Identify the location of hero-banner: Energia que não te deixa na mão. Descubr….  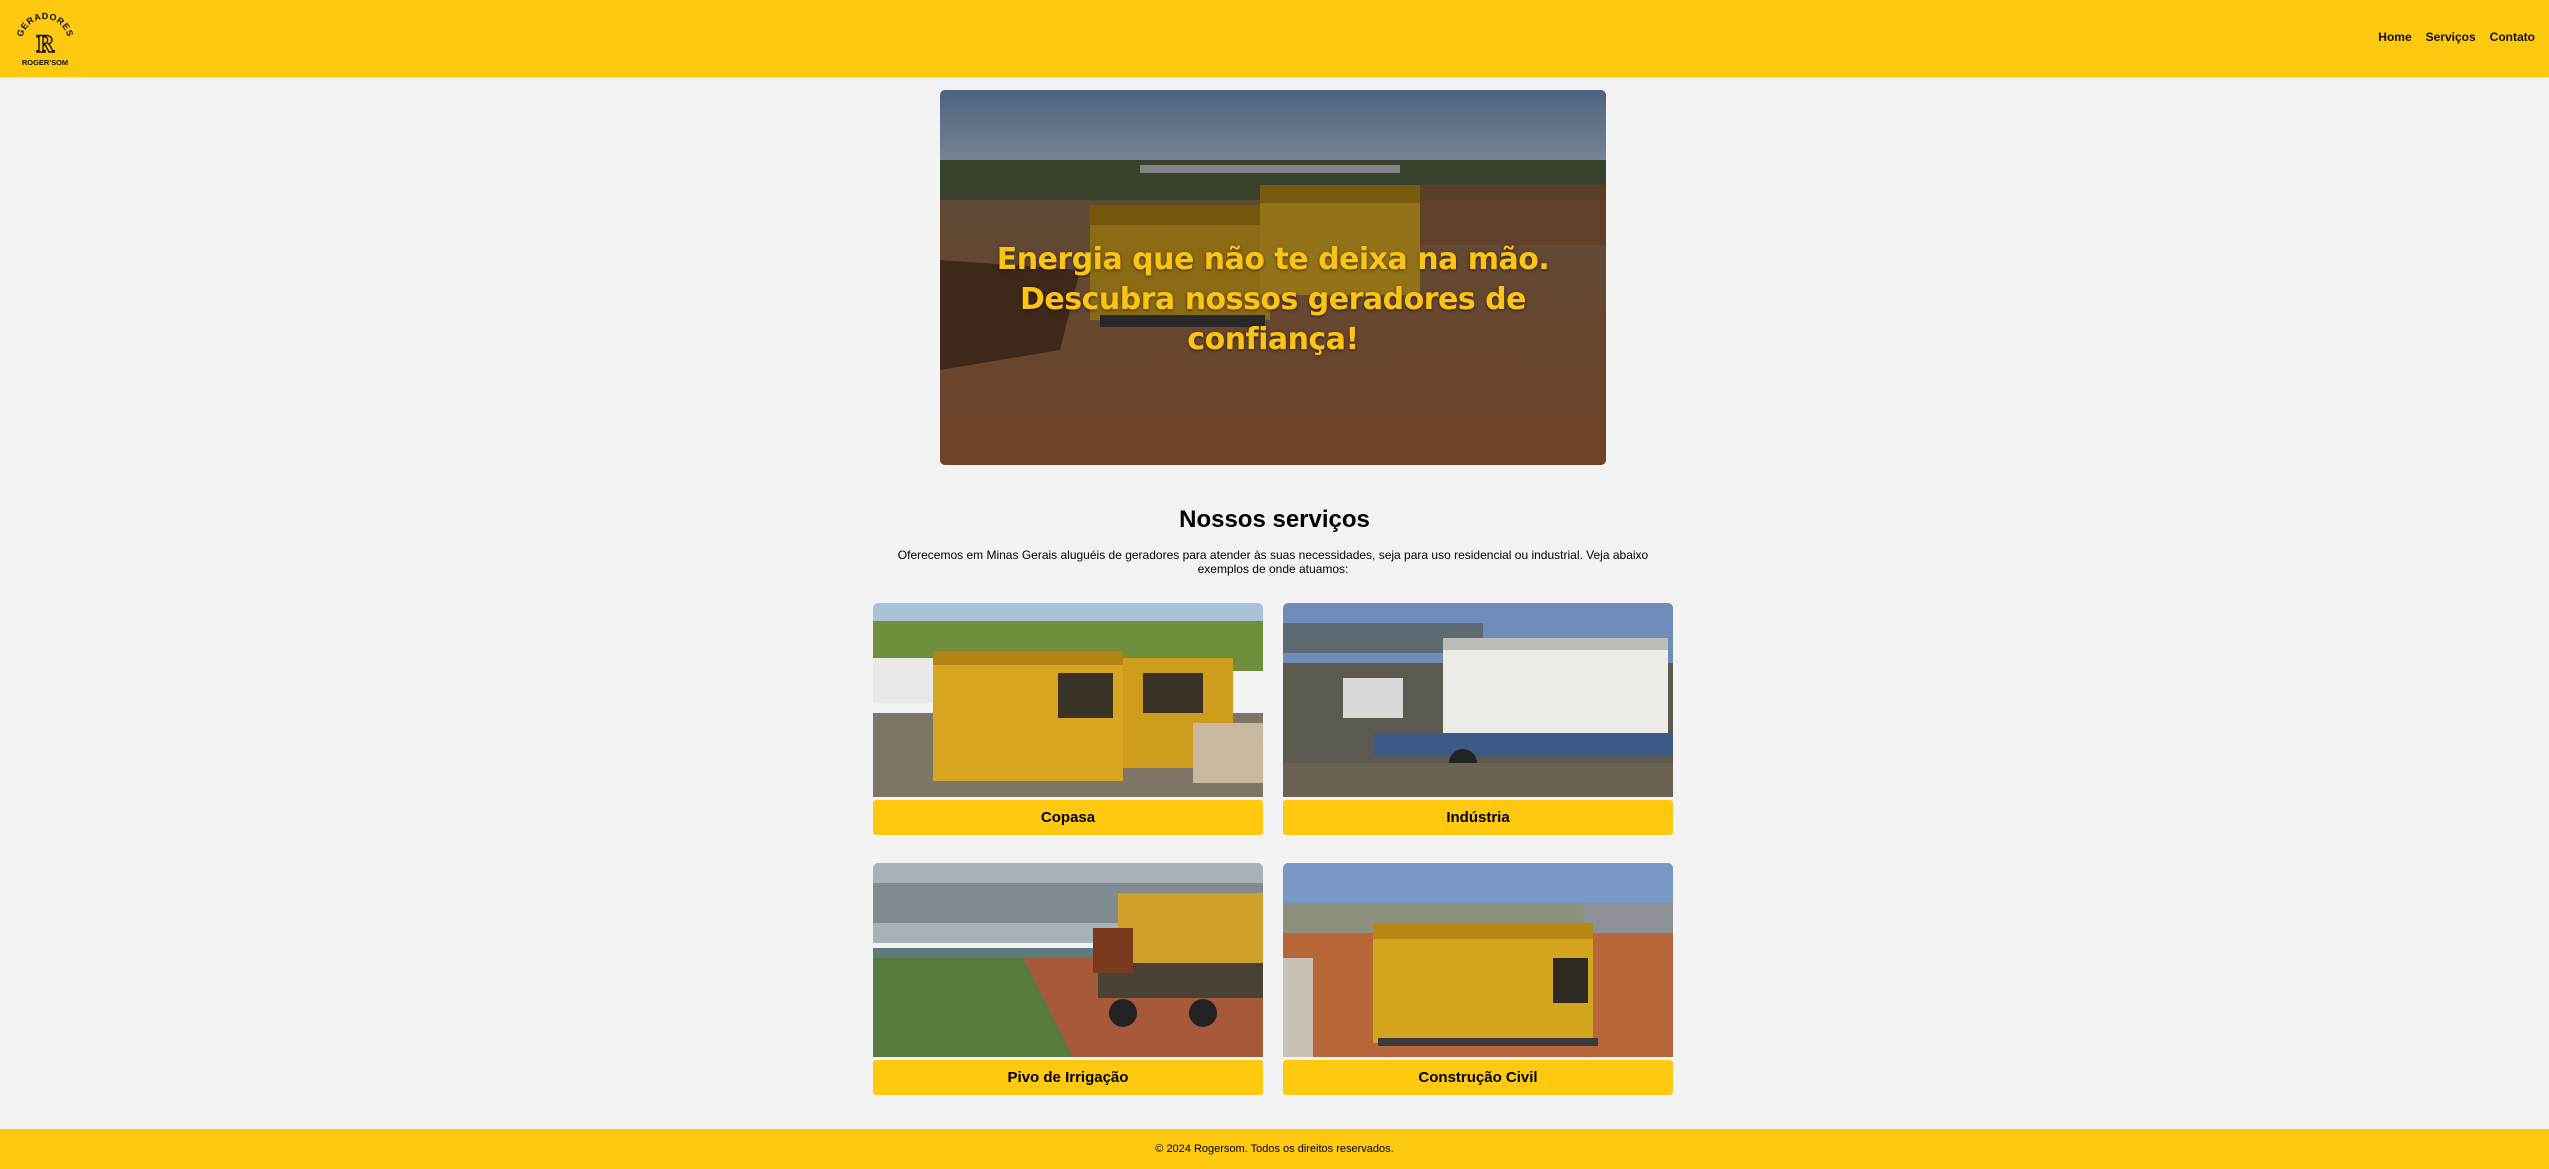
(1273, 277).